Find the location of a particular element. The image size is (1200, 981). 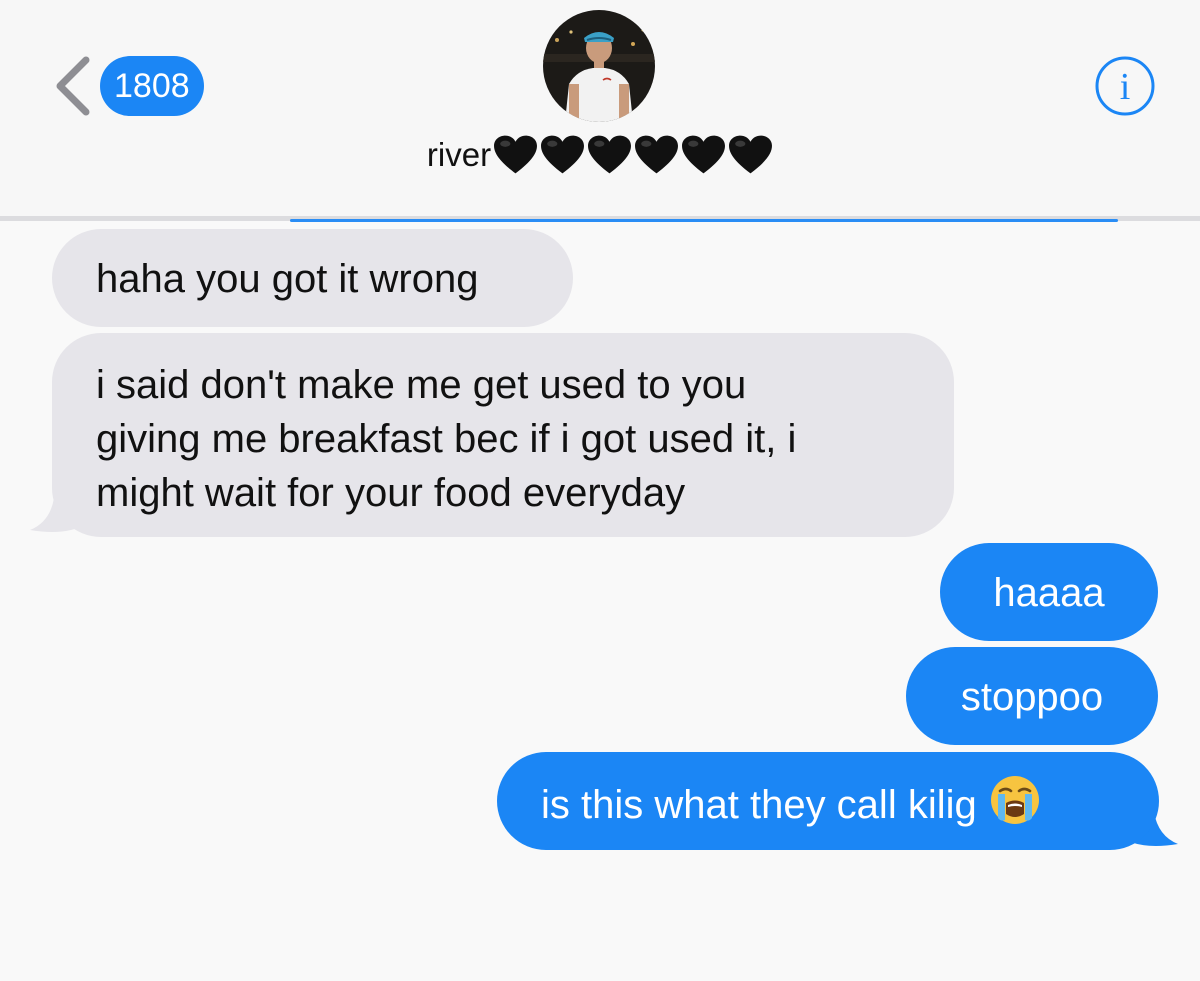

message-text: haaaa is located at coordinates (1049, 593).